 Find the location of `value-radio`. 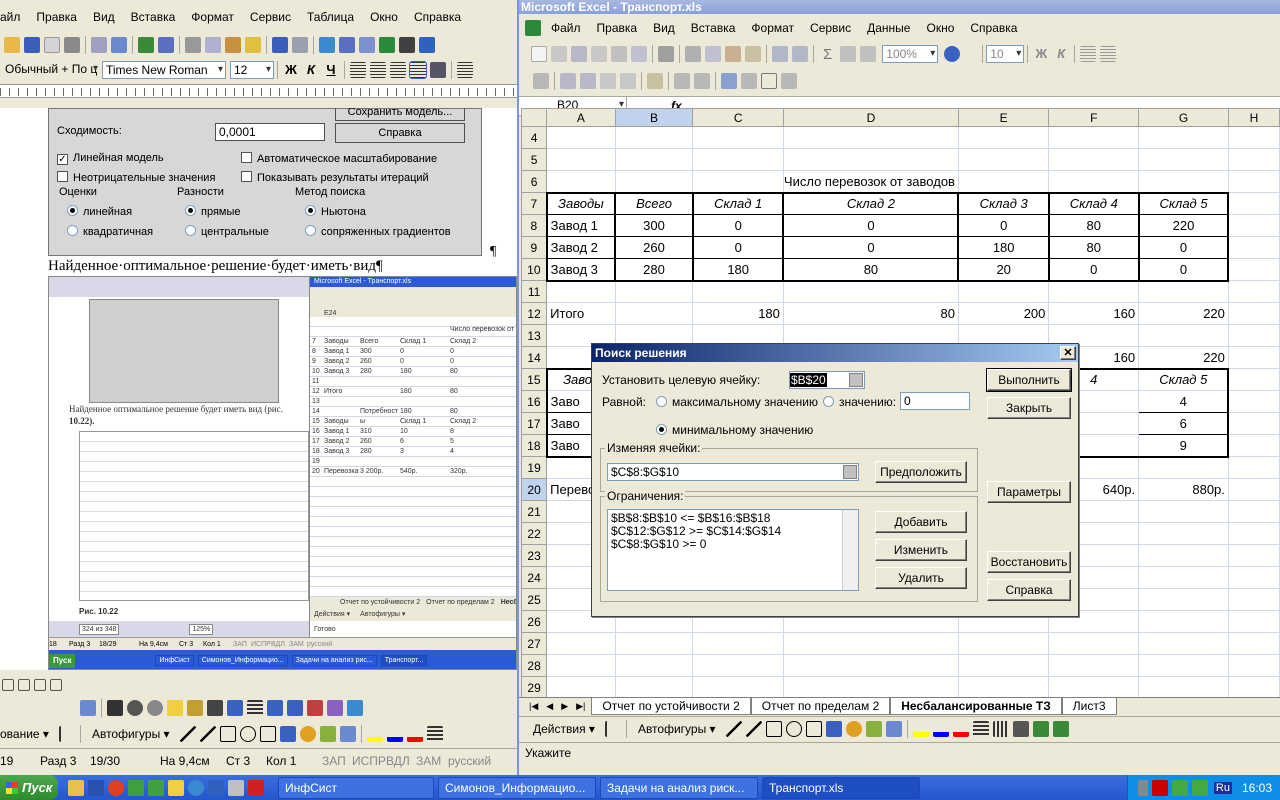

value-radio is located at coordinates (828, 401).